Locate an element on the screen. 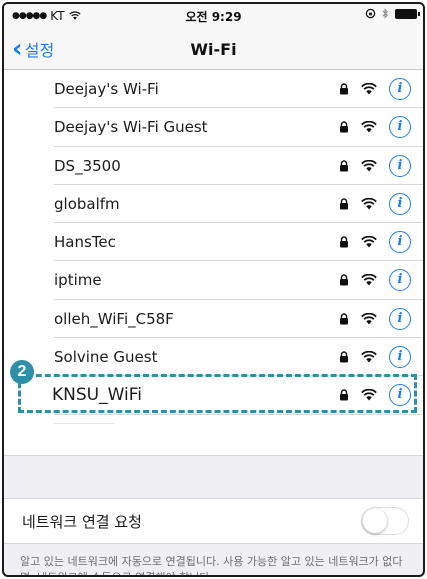 This screenshot has width=427, height=579. network-name: Deejay's Wi-Fi is located at coordinates (106, 89).